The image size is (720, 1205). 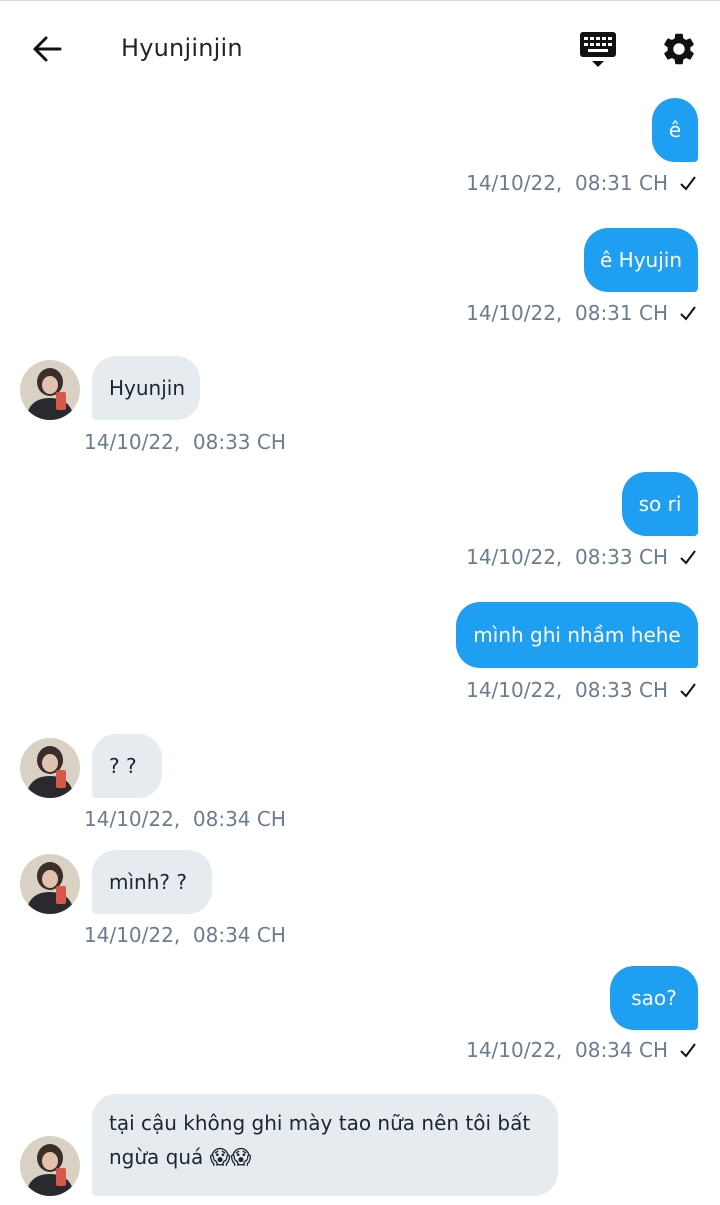 I want to click on keyboard-icon, so click(x=598, y=49).